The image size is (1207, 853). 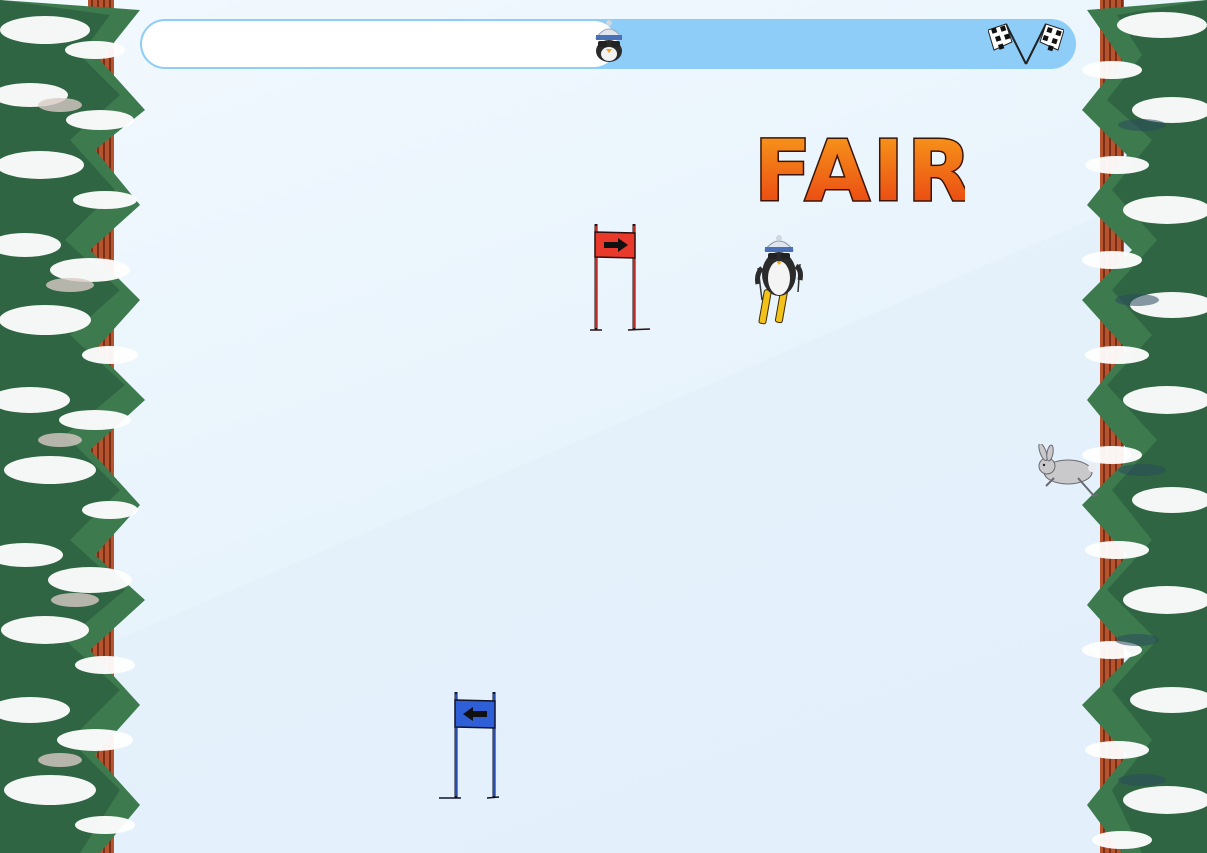 I want to click on progress-fill, so click(x=379, y=44).